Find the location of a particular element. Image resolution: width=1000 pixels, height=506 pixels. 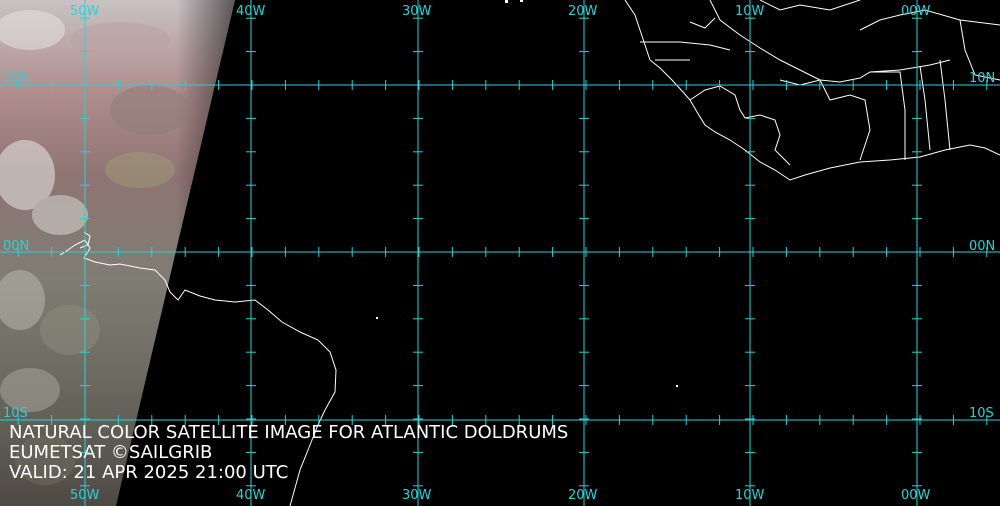

lon-label-top-20w: 20W is located at coordinates (583, 11).